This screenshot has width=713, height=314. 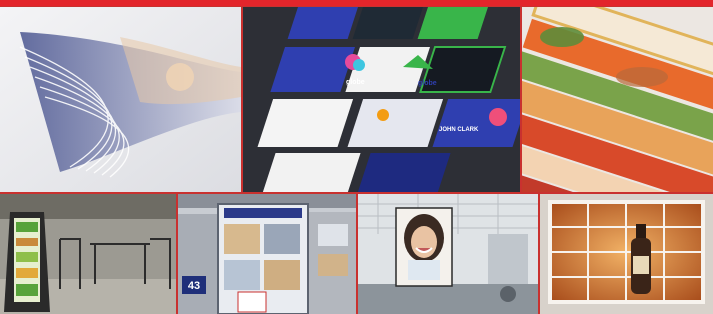 I want to click on top-accent-bar, so click(x=356, y=3).